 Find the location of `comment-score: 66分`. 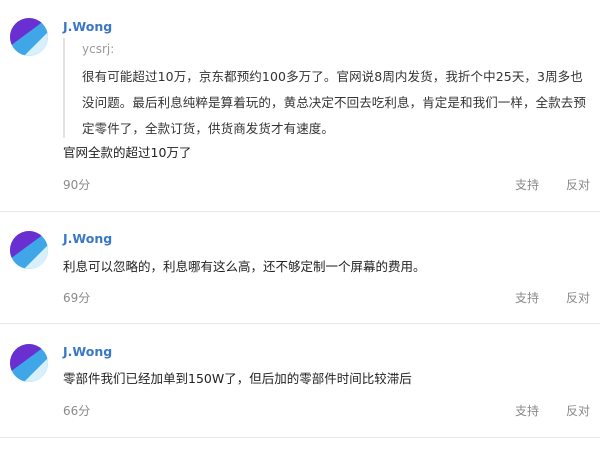

comment-score: 66分 is located at coordinates (77, 411).